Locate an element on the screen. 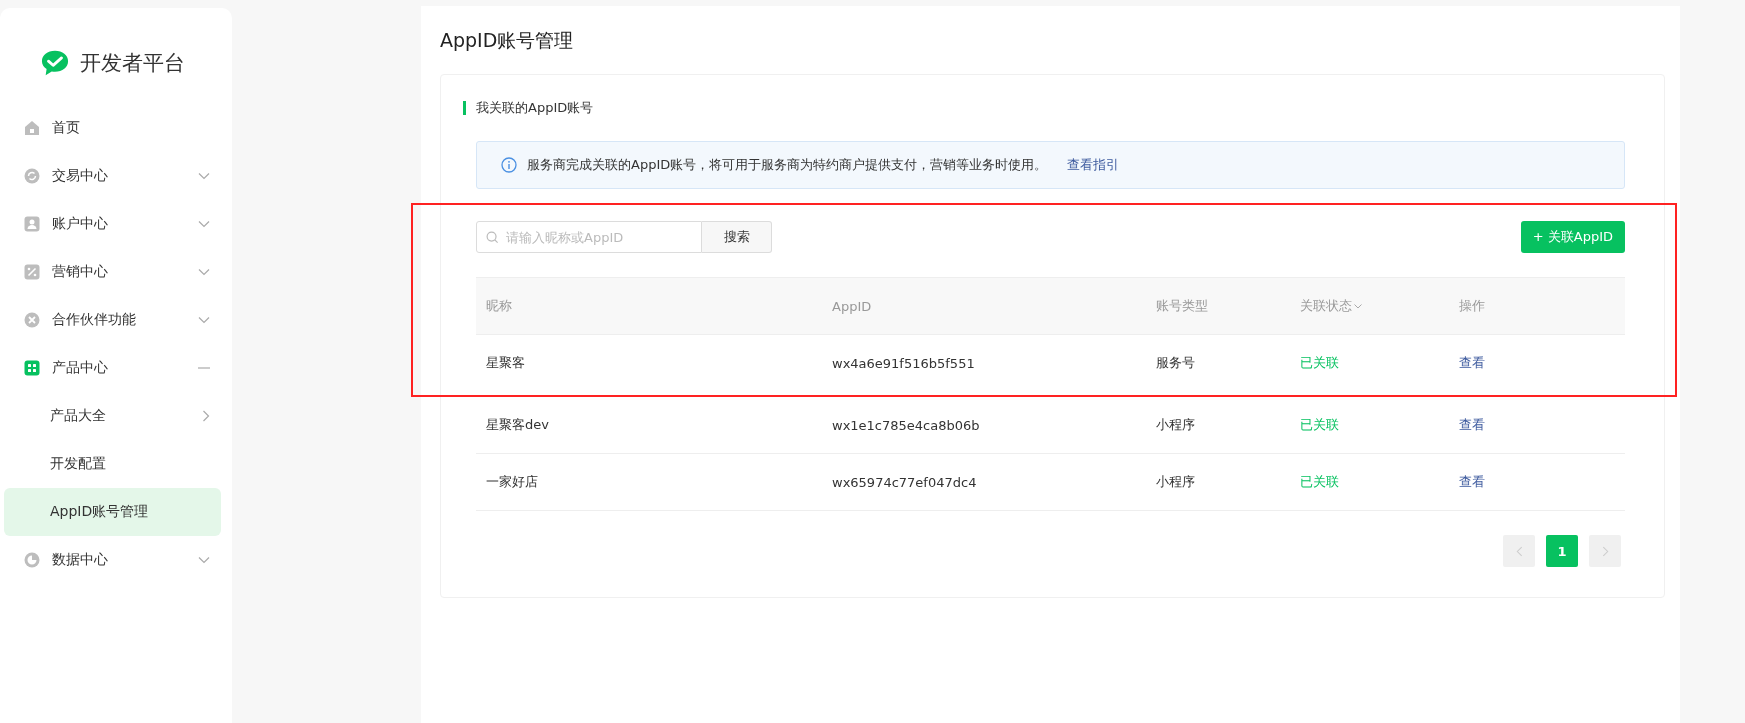 This screenshot has width=1745, height=723. grid-icon is located at coordinates (32, 368).